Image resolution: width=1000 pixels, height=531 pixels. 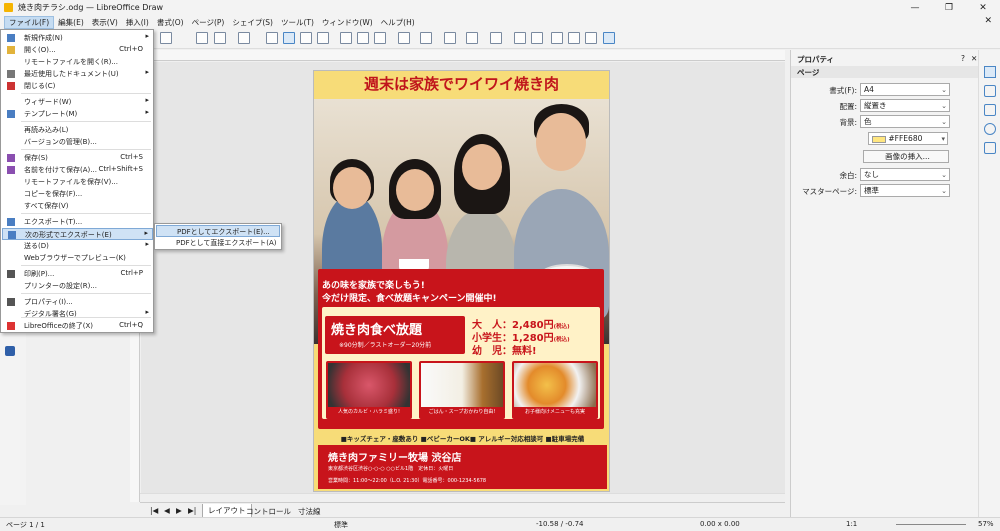 What do you see at coordinates (988, 21) in the screenshot?
I see `close-document-icon: ✕` at bounding box center [988, 21].